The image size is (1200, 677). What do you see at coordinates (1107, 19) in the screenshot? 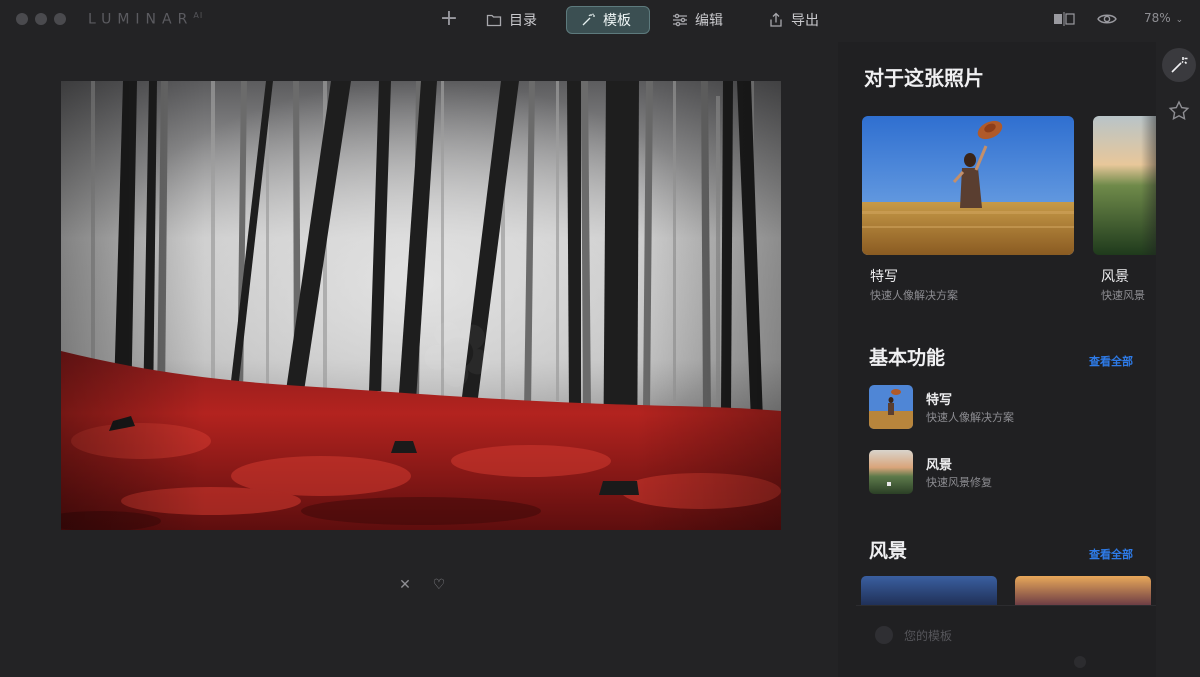
I see `eye-icon` at bounding box center [1107, 19].